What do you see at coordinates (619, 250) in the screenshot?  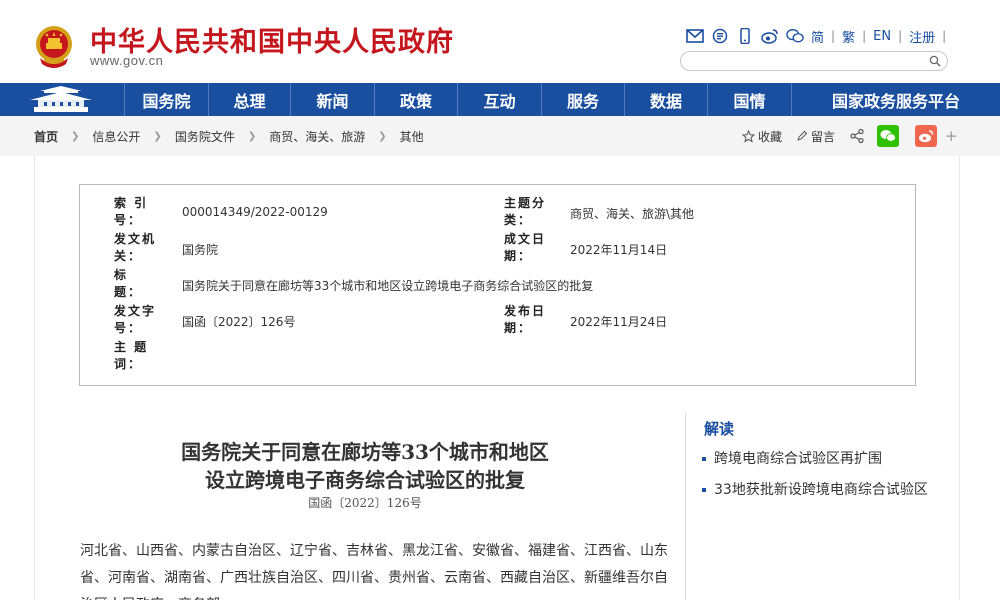 I see `meta-value-written-date: 2022年11月14日` at bounding box center [619, 250].